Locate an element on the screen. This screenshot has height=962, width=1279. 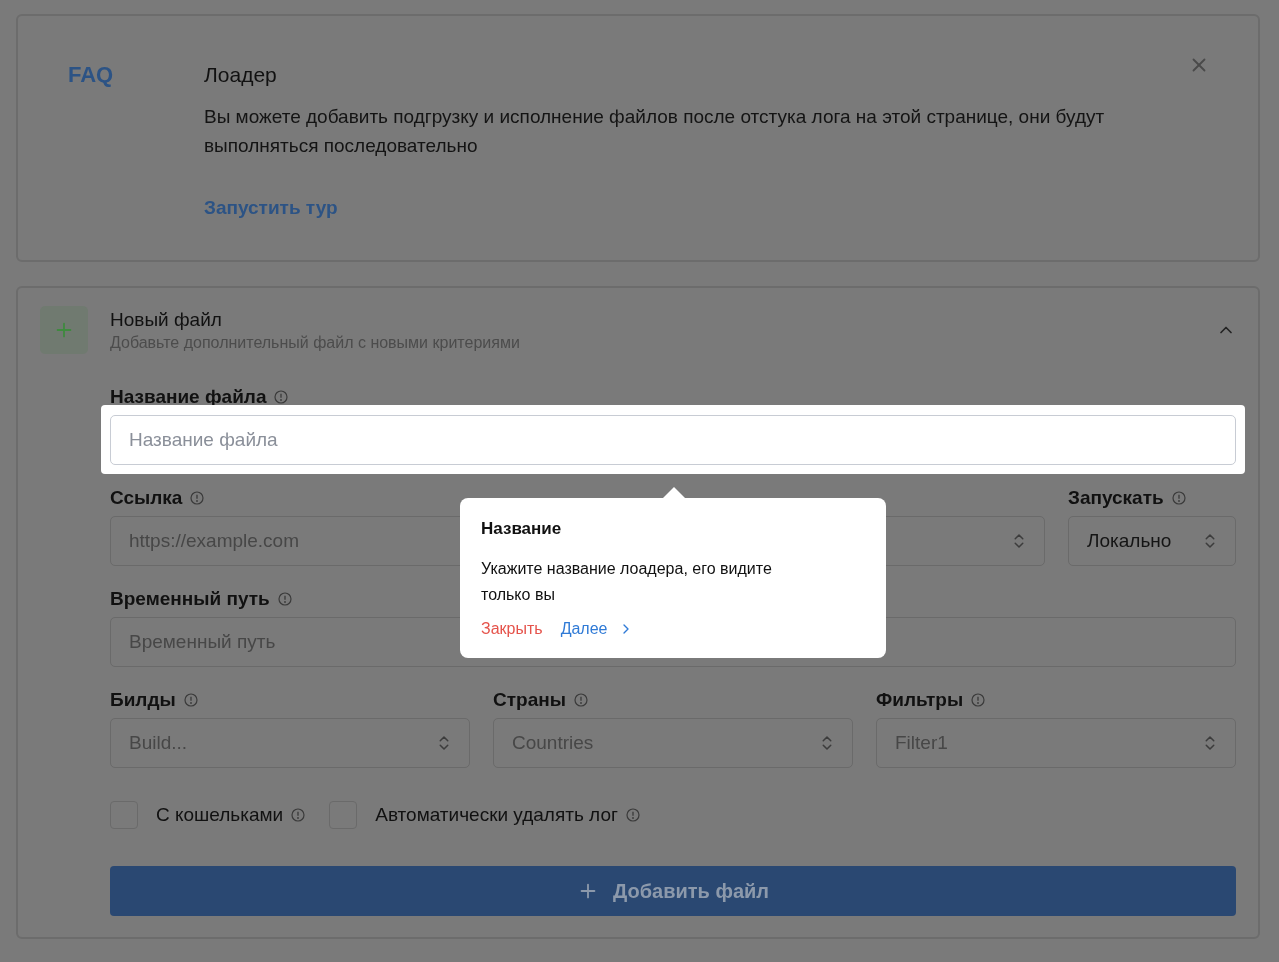
faq-title: Лоадер is located at coordinates (241, 75).